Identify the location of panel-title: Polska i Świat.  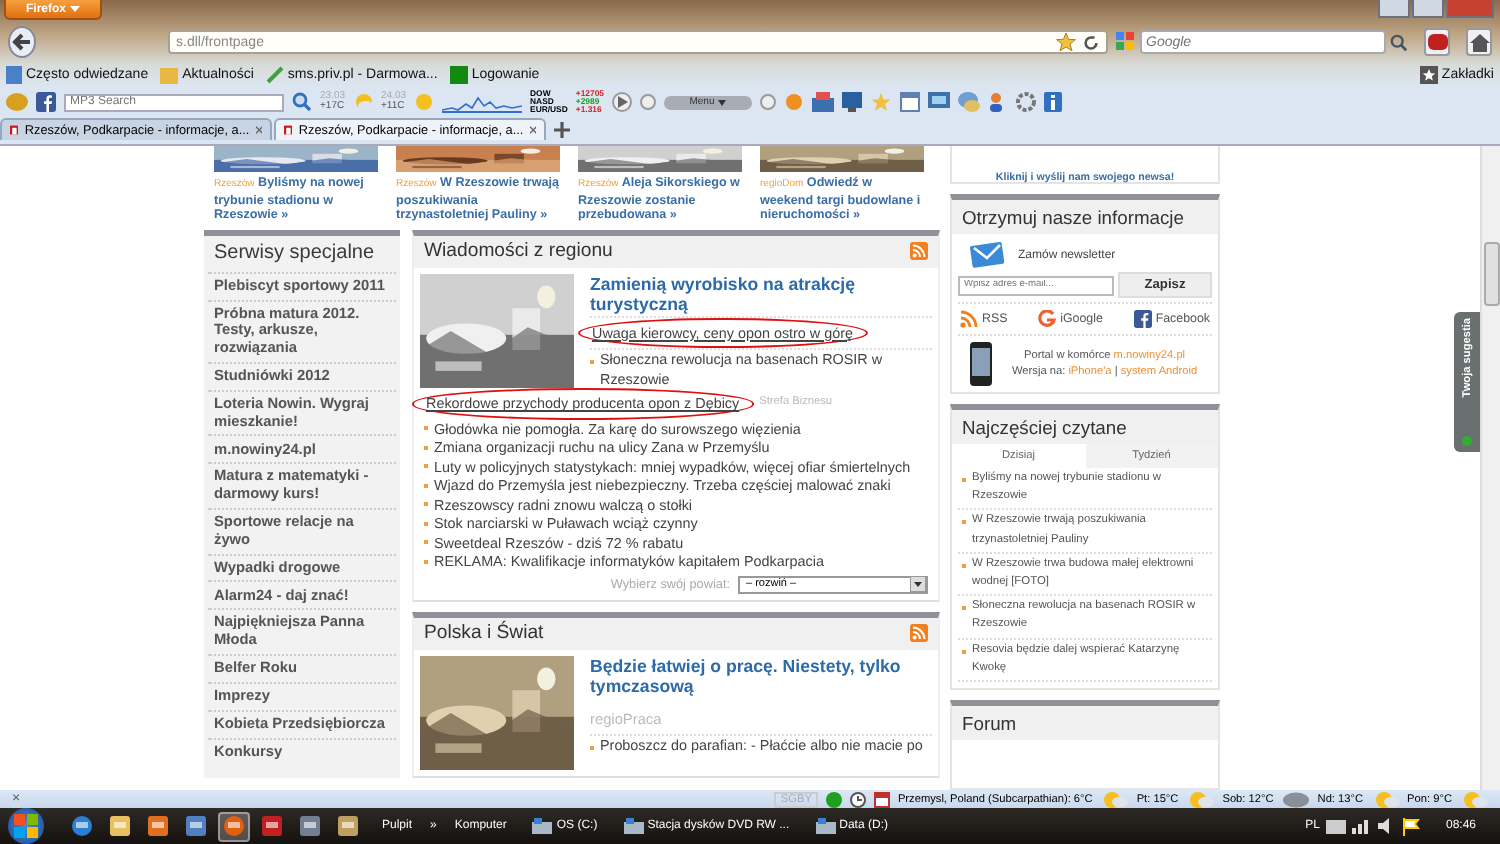
(484, 633).